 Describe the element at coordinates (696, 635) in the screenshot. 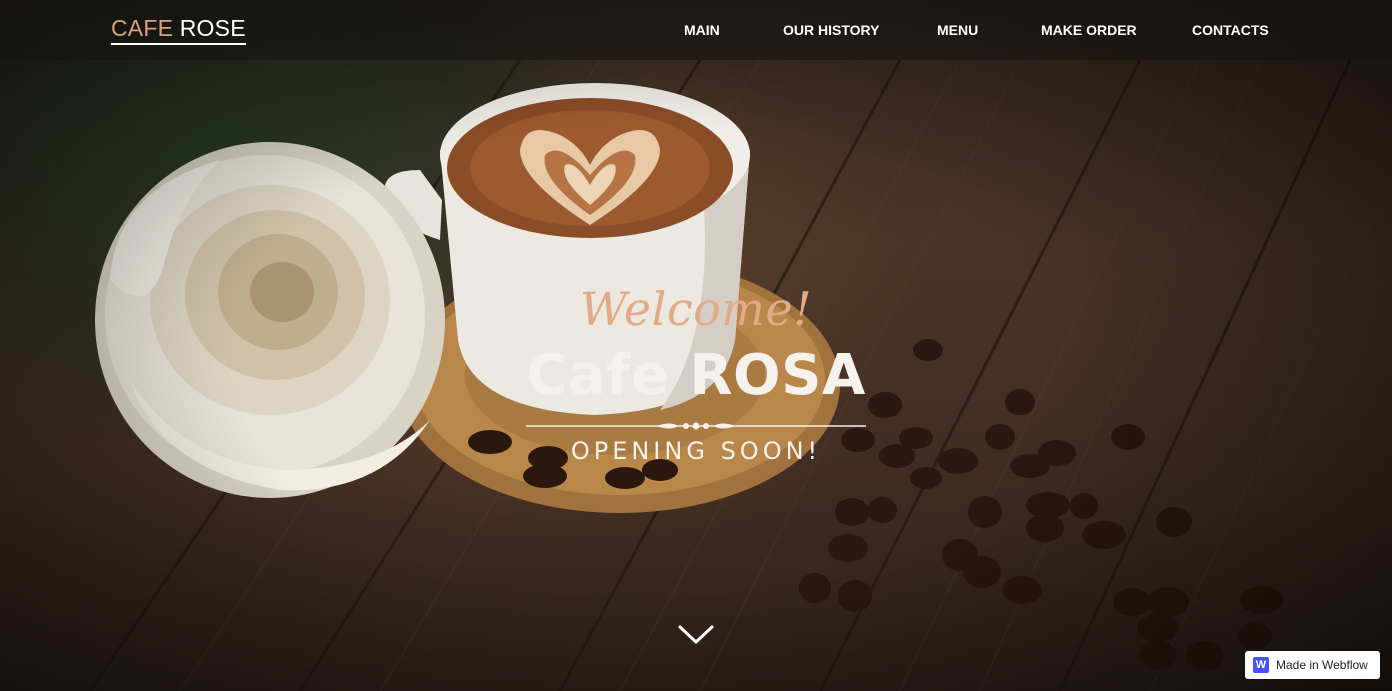

I see `chevron-down-icon` at that location.